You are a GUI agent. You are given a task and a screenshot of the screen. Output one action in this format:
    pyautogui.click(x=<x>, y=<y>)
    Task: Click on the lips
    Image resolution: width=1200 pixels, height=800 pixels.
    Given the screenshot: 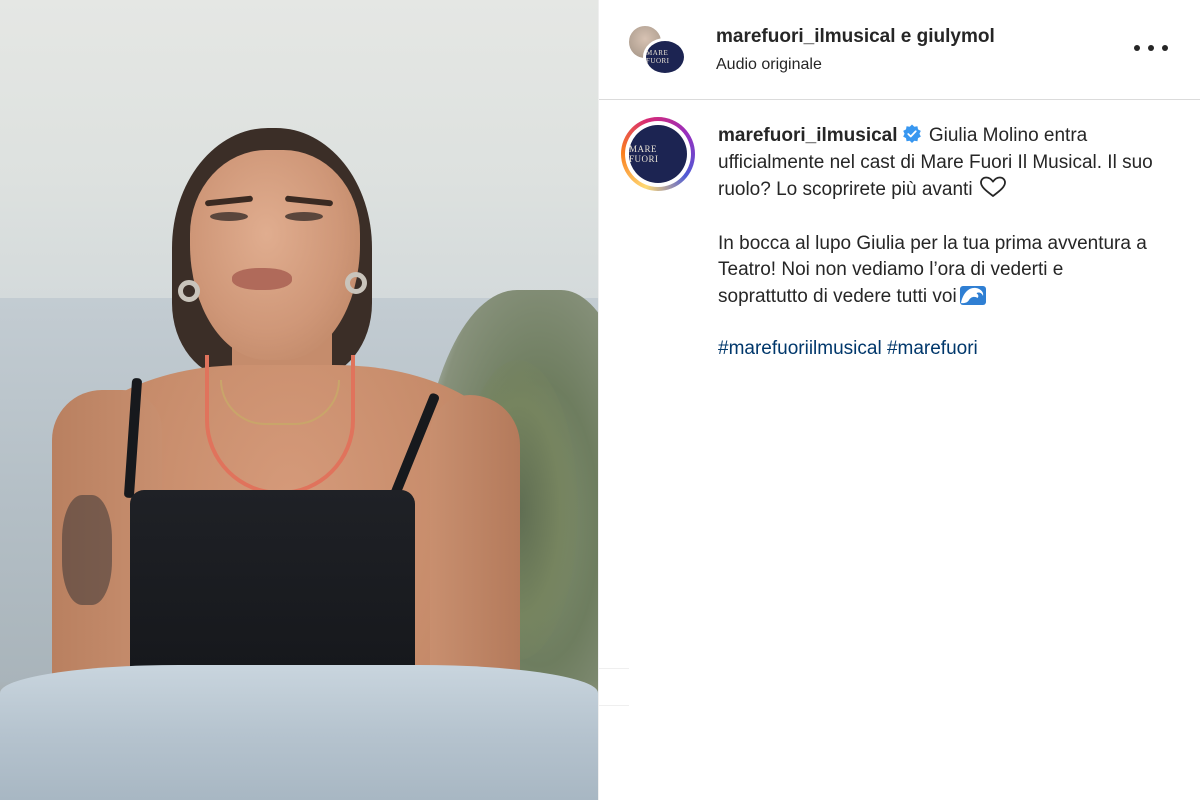 What is the action you would take?
    pyautogui.click(x=262, y=279)
    